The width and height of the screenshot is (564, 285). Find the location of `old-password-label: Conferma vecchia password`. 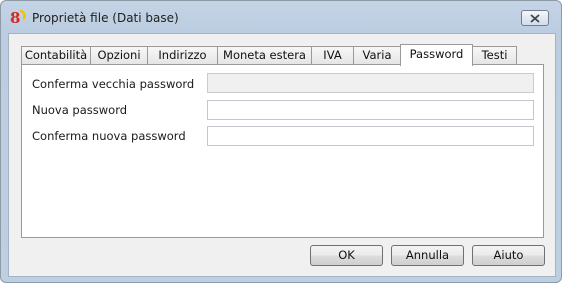

old-password-label: Conferma vecchia password is located at coordinates (113, 84).